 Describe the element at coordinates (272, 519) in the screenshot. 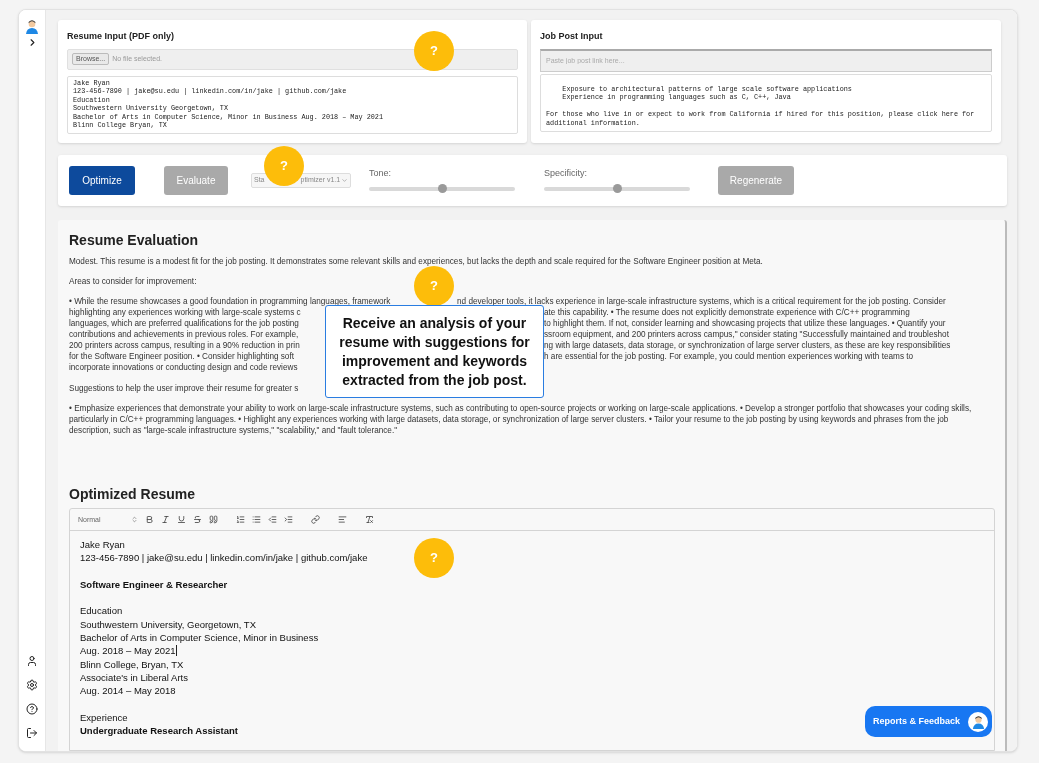

I see `outdent-icon` at that location.